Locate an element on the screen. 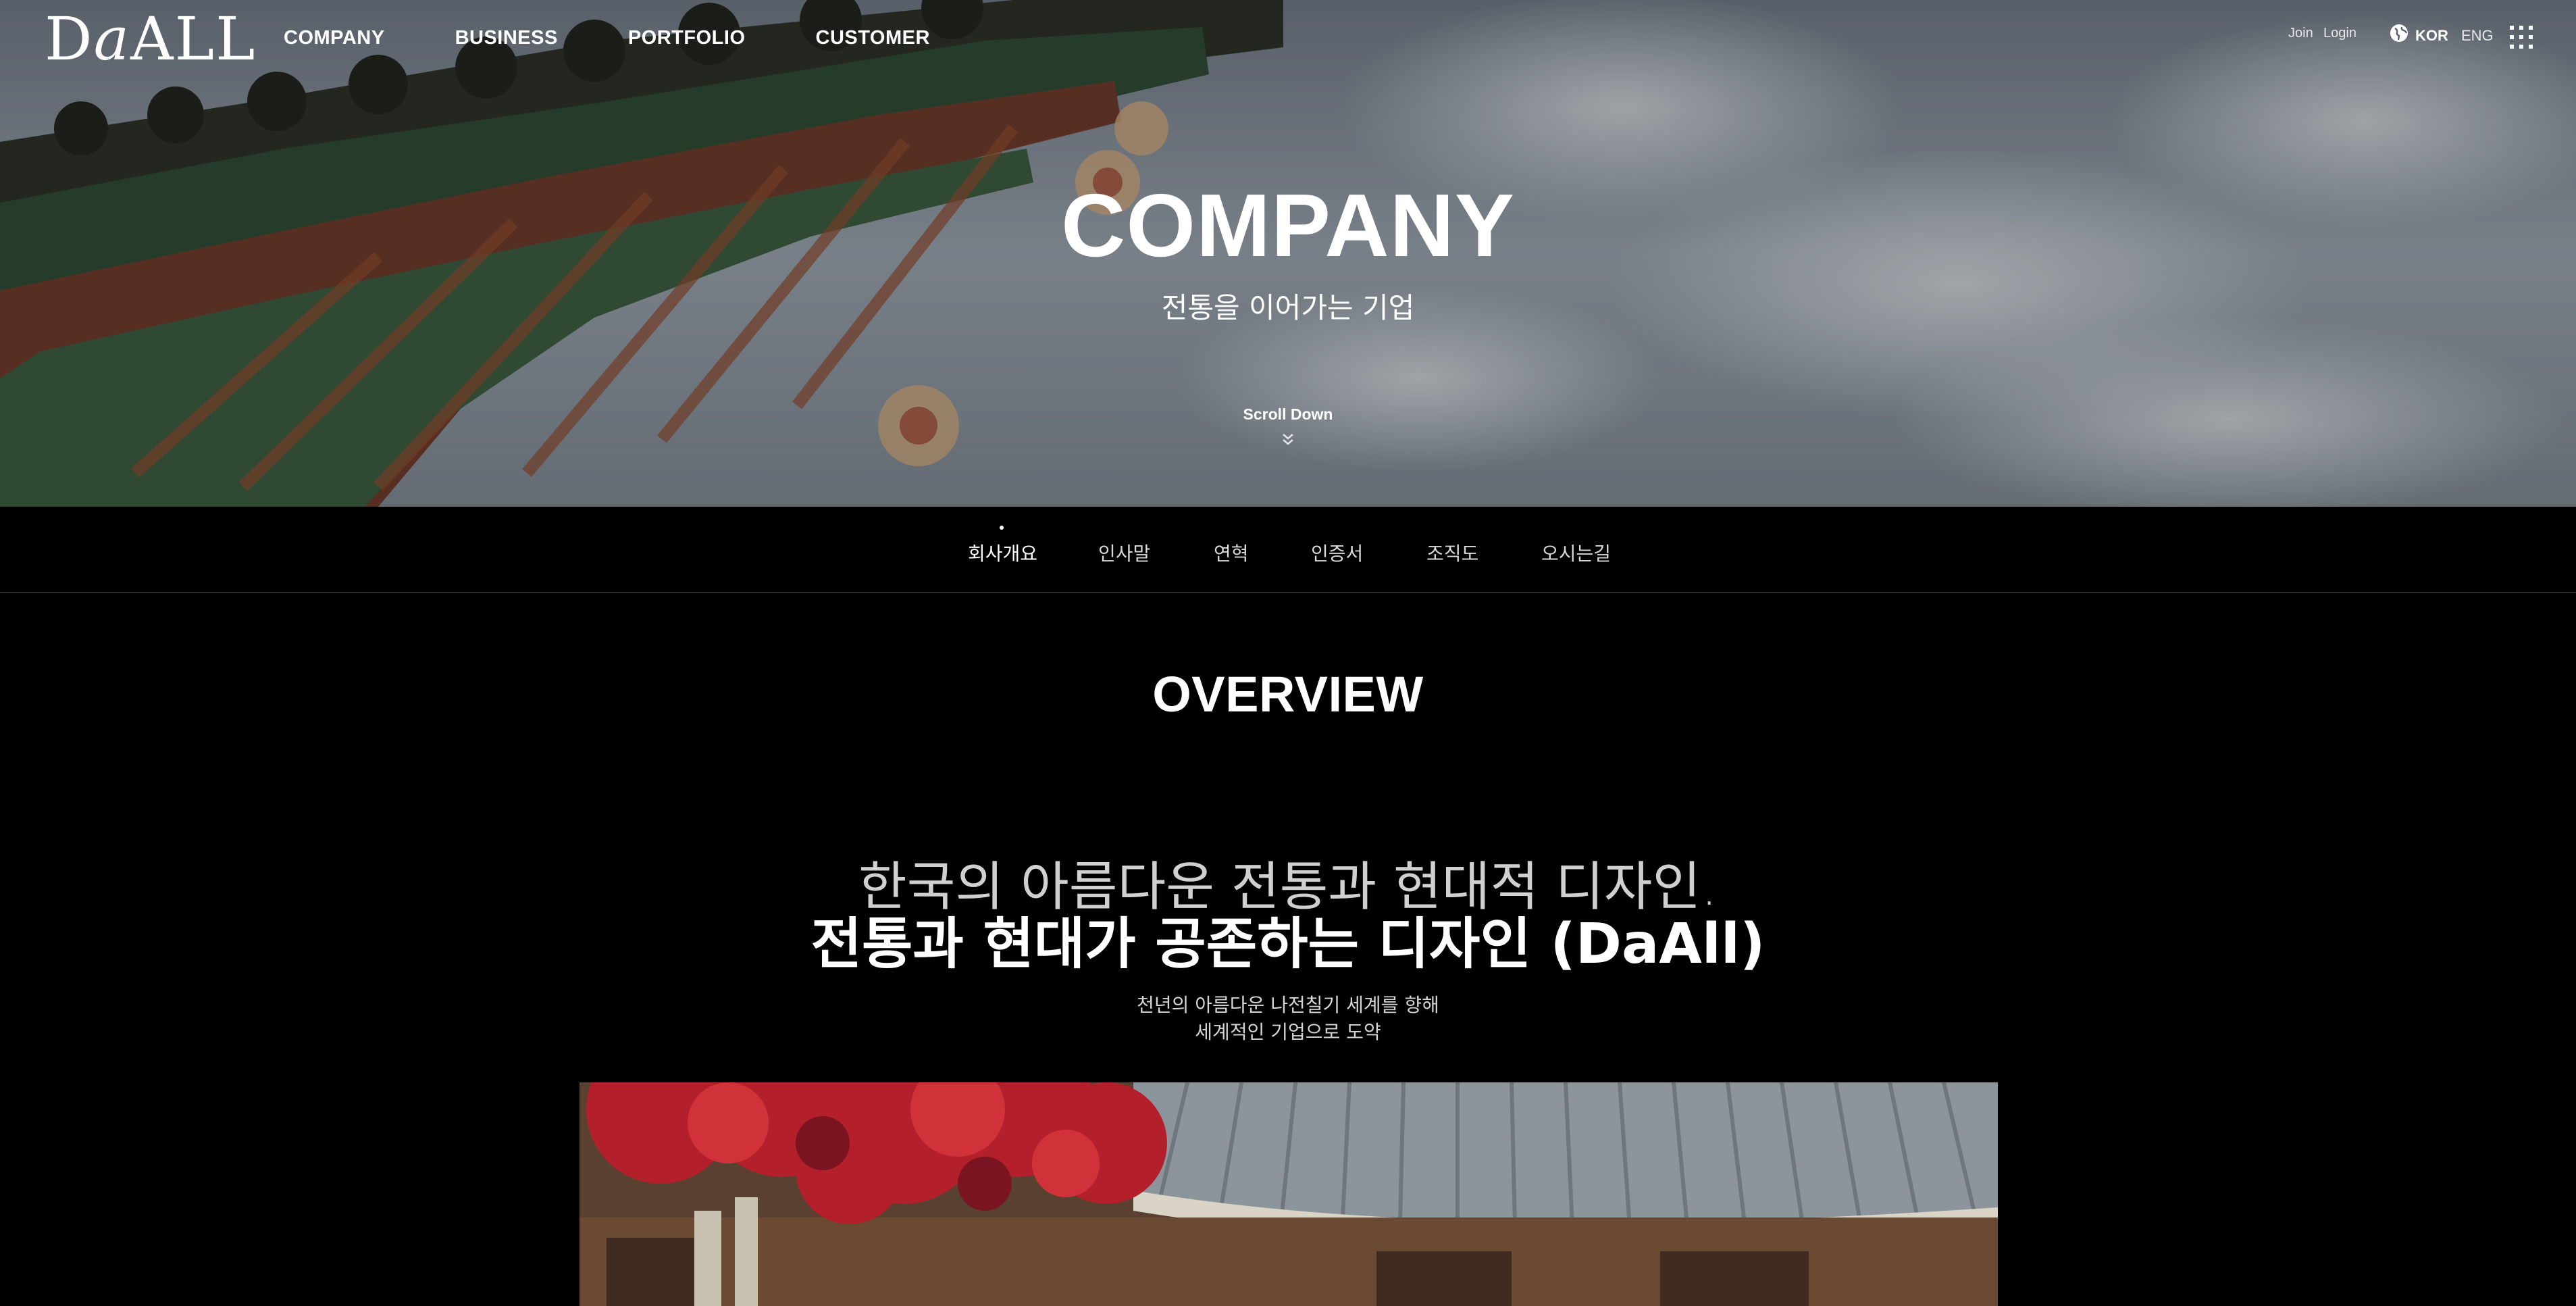  logo-letter-d: D is located at coordinates (69, 39).